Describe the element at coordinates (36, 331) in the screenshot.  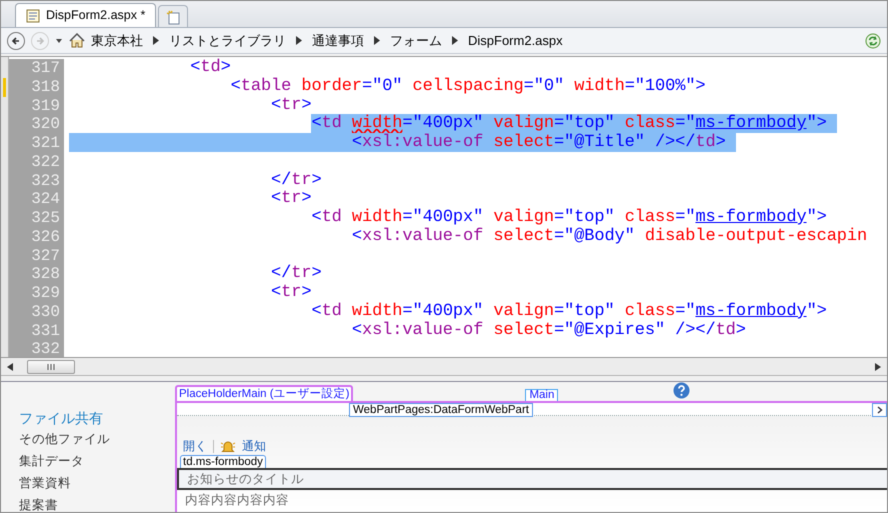
I see `line-number: 331` at that location.